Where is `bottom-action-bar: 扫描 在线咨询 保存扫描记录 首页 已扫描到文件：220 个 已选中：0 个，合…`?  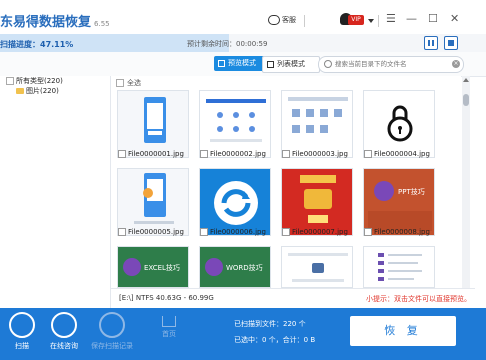
bottom-action-bar: 扫描 在线咨询 保存扫描记录 首页 已扫描到文件：220 个 已选中：0 个，合… is located at coordinates (243, 334).